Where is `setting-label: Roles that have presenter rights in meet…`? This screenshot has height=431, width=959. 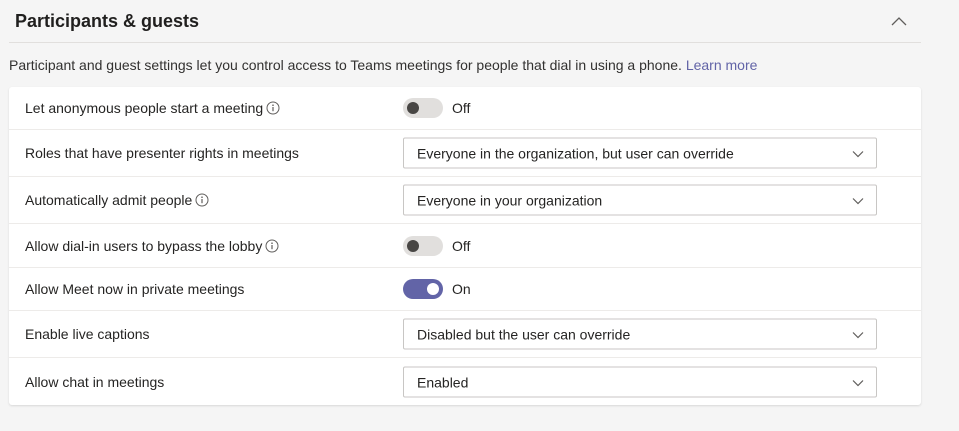
setting-label: Roles that have presenter rights in meet… is located at coordinates (162, 153).